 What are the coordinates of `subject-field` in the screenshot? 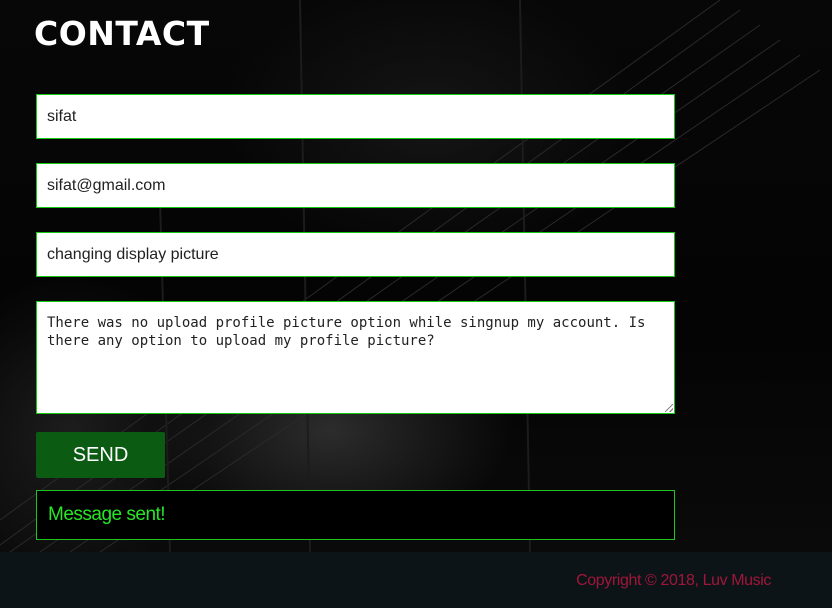 It's located at (355, 254).